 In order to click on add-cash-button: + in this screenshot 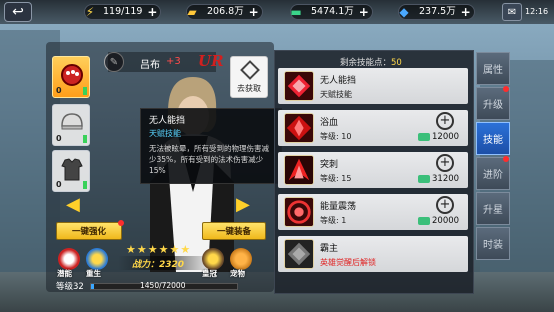, I will do `click(364, 12)`.